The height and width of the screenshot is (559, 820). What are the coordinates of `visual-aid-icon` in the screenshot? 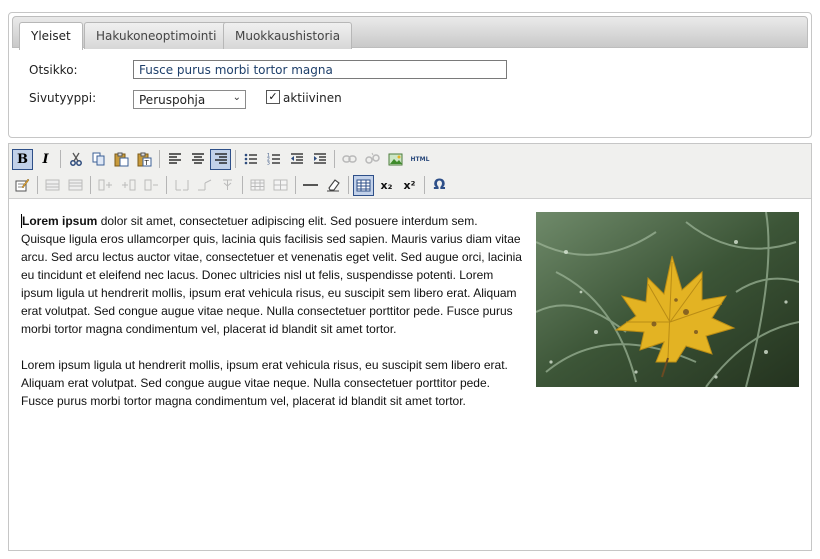 It's located at (363, 185).